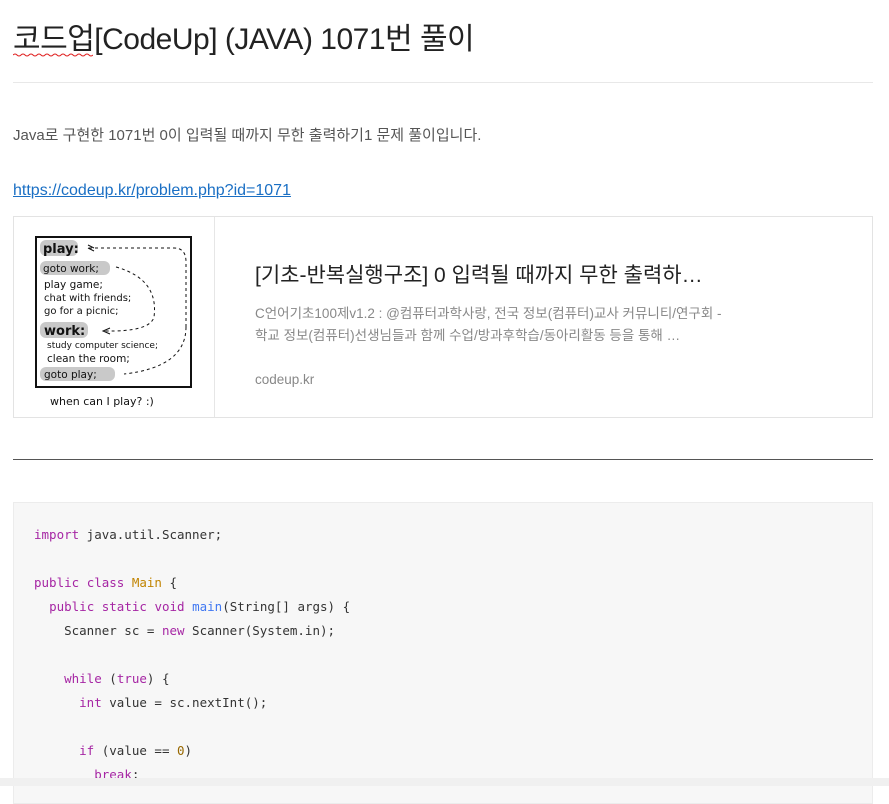 This screenshot has width=889, height=804. I want to click on comic-line-9: goto play;, so click(70, 375).